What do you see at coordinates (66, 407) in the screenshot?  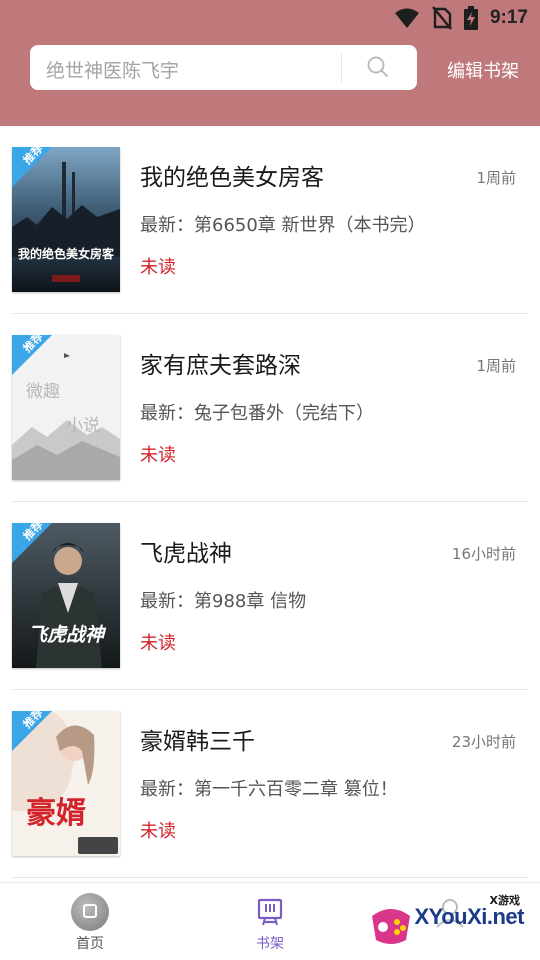 I see `book-cover: 微趣 小说 推荐` at bounding box center [66, 407].